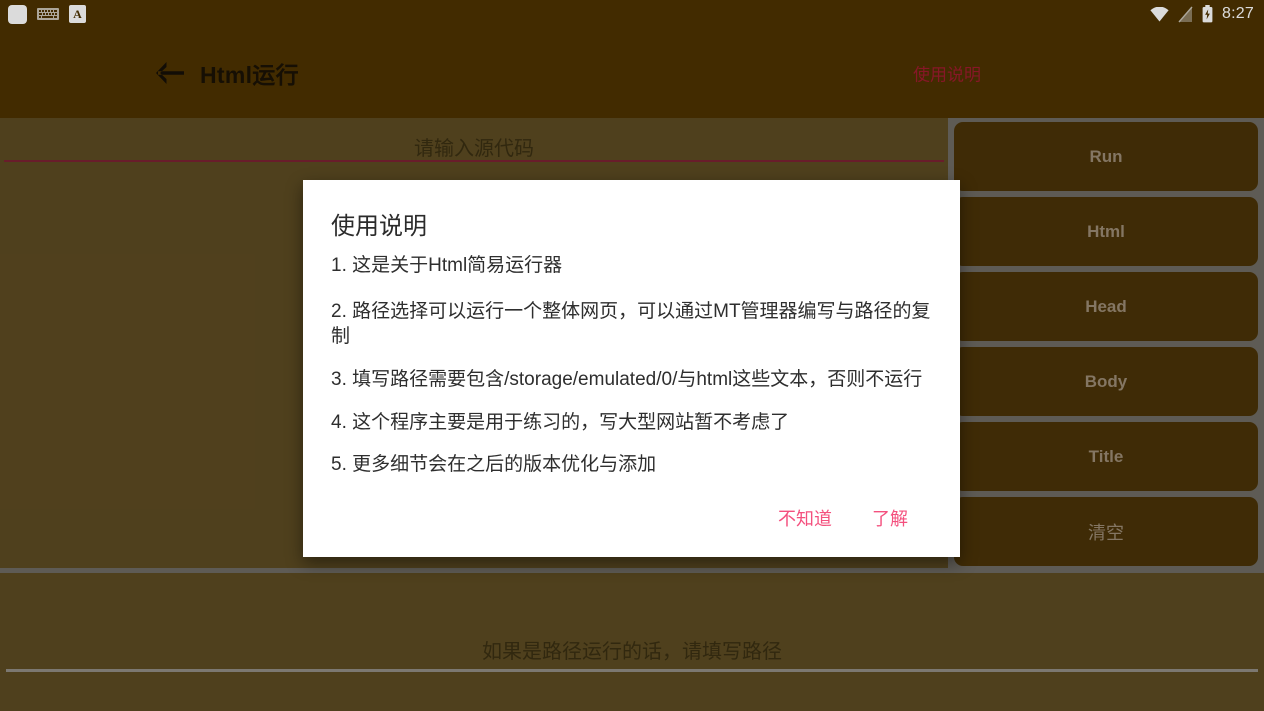  I want to click on dialog-line: 2. 路径选择可以运行一个整体网页，可以通过MT管理器编写与路径的复制, so click(631, 324).